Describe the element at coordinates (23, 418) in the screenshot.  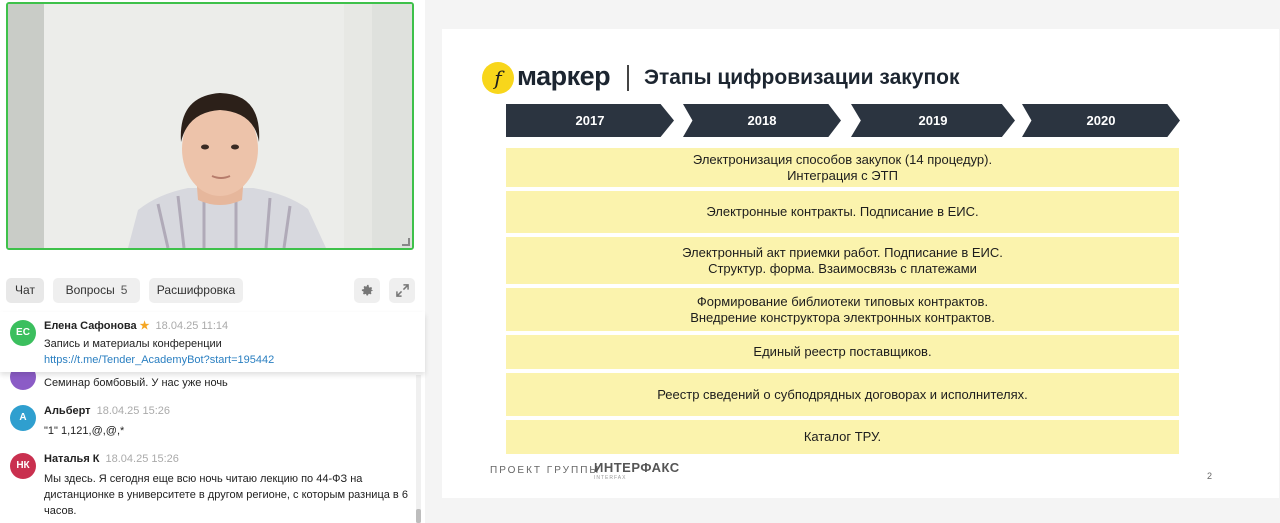
I see `avatar: А` at that location.